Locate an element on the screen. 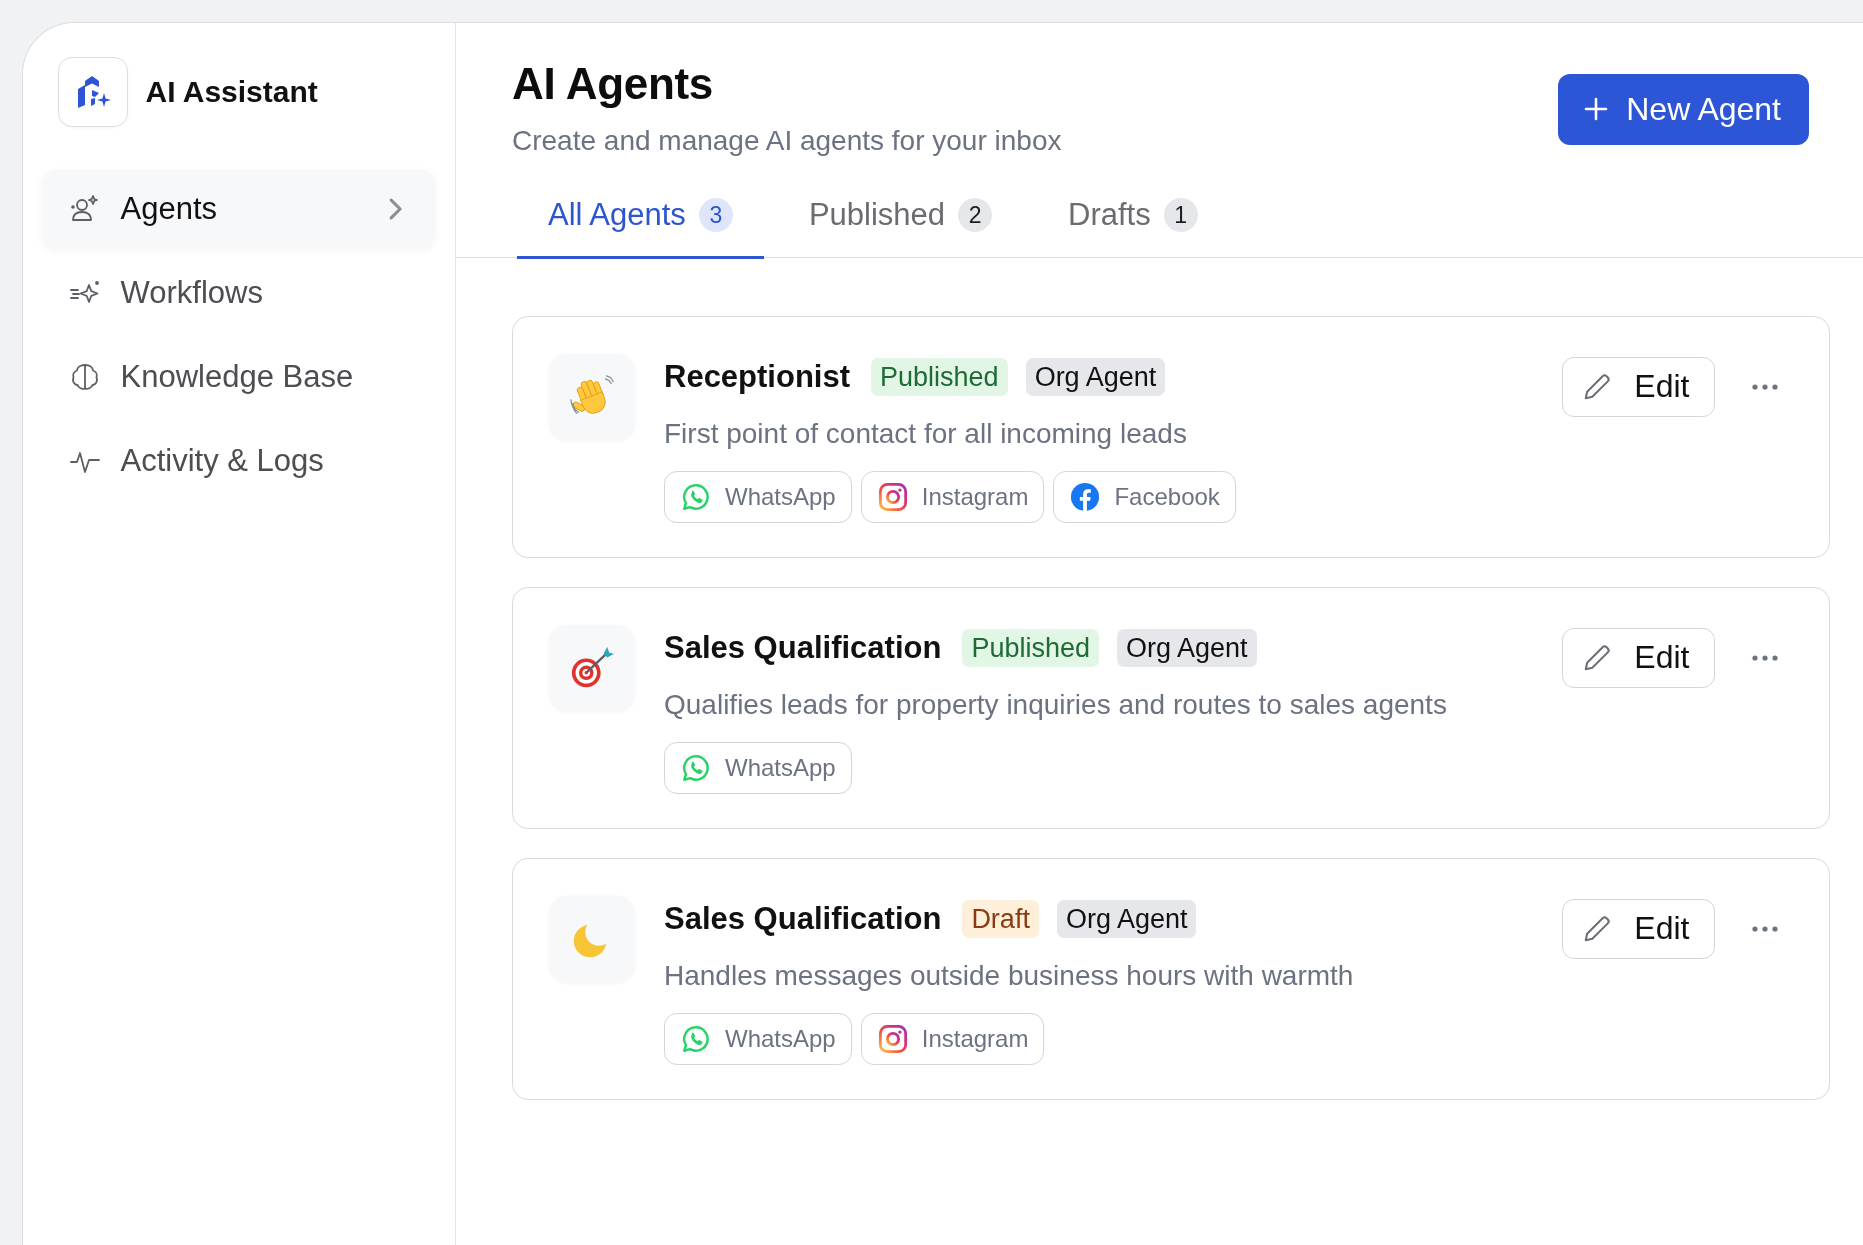  tab: Published 2 is located at coordinates (900, 217).